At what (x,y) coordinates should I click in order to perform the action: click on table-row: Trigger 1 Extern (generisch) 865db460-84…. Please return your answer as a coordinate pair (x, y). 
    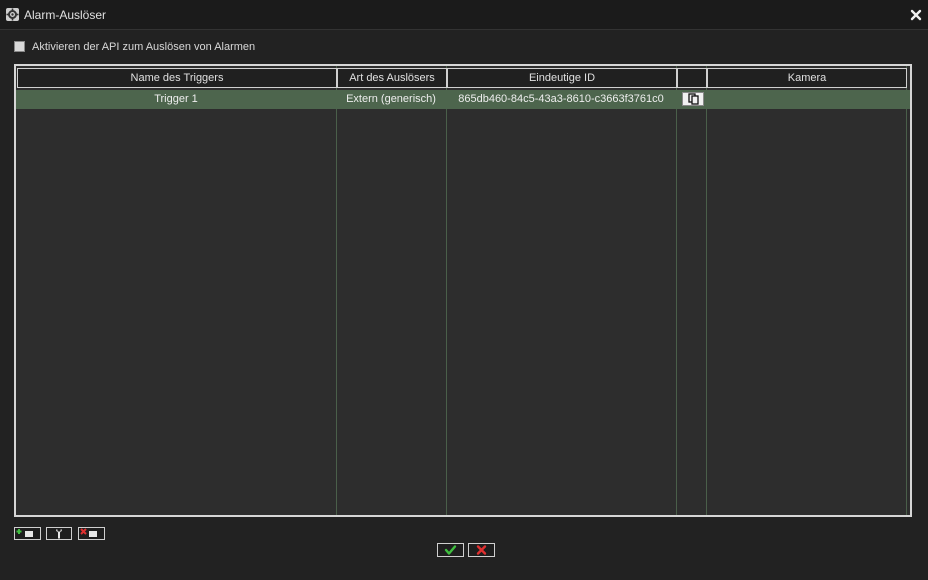
    Looking at the image, I should click on (463, 99).